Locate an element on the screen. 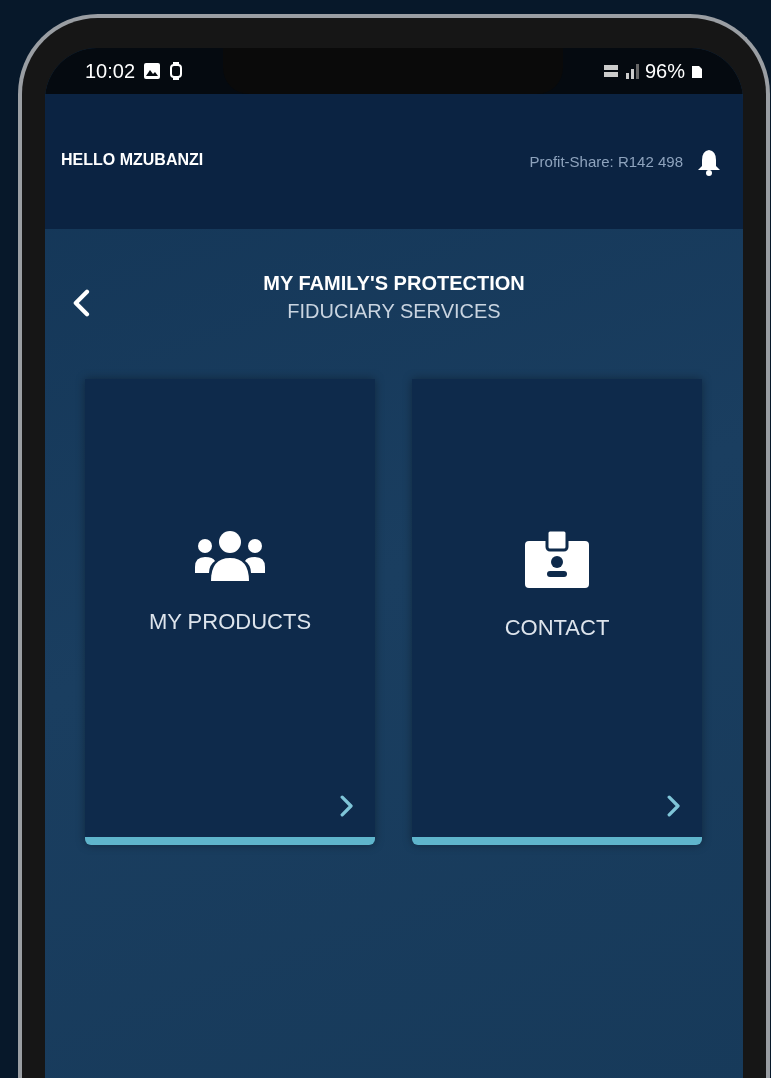 Image resolution: width=771 pixels, height=1078 pixels. battery-level: 96% is located at coordinates (664, 71).